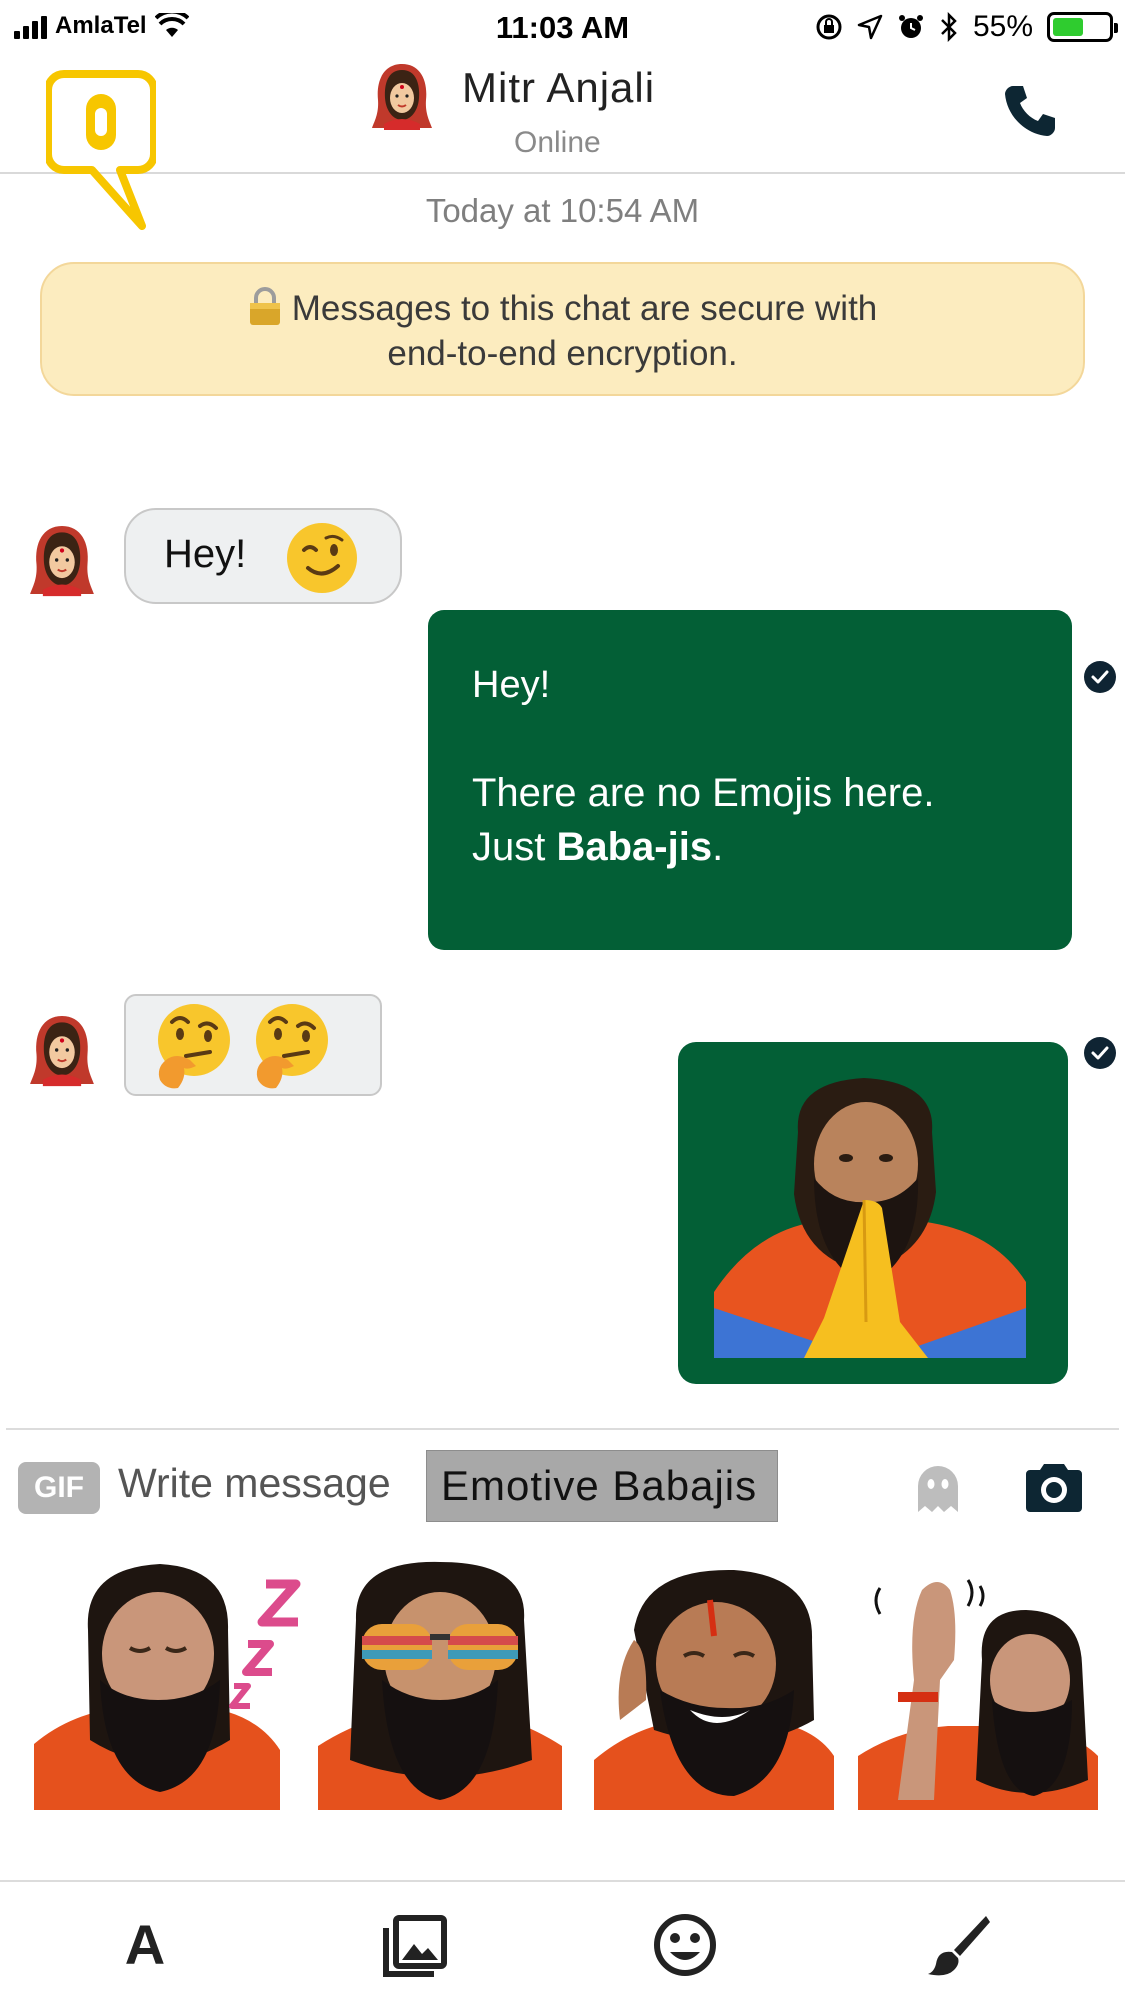 The image size is (1125, 2000). Describe the element at coordinates (870, 1215) in the screenshot. I see `baba-namaste-sticker` at that location.